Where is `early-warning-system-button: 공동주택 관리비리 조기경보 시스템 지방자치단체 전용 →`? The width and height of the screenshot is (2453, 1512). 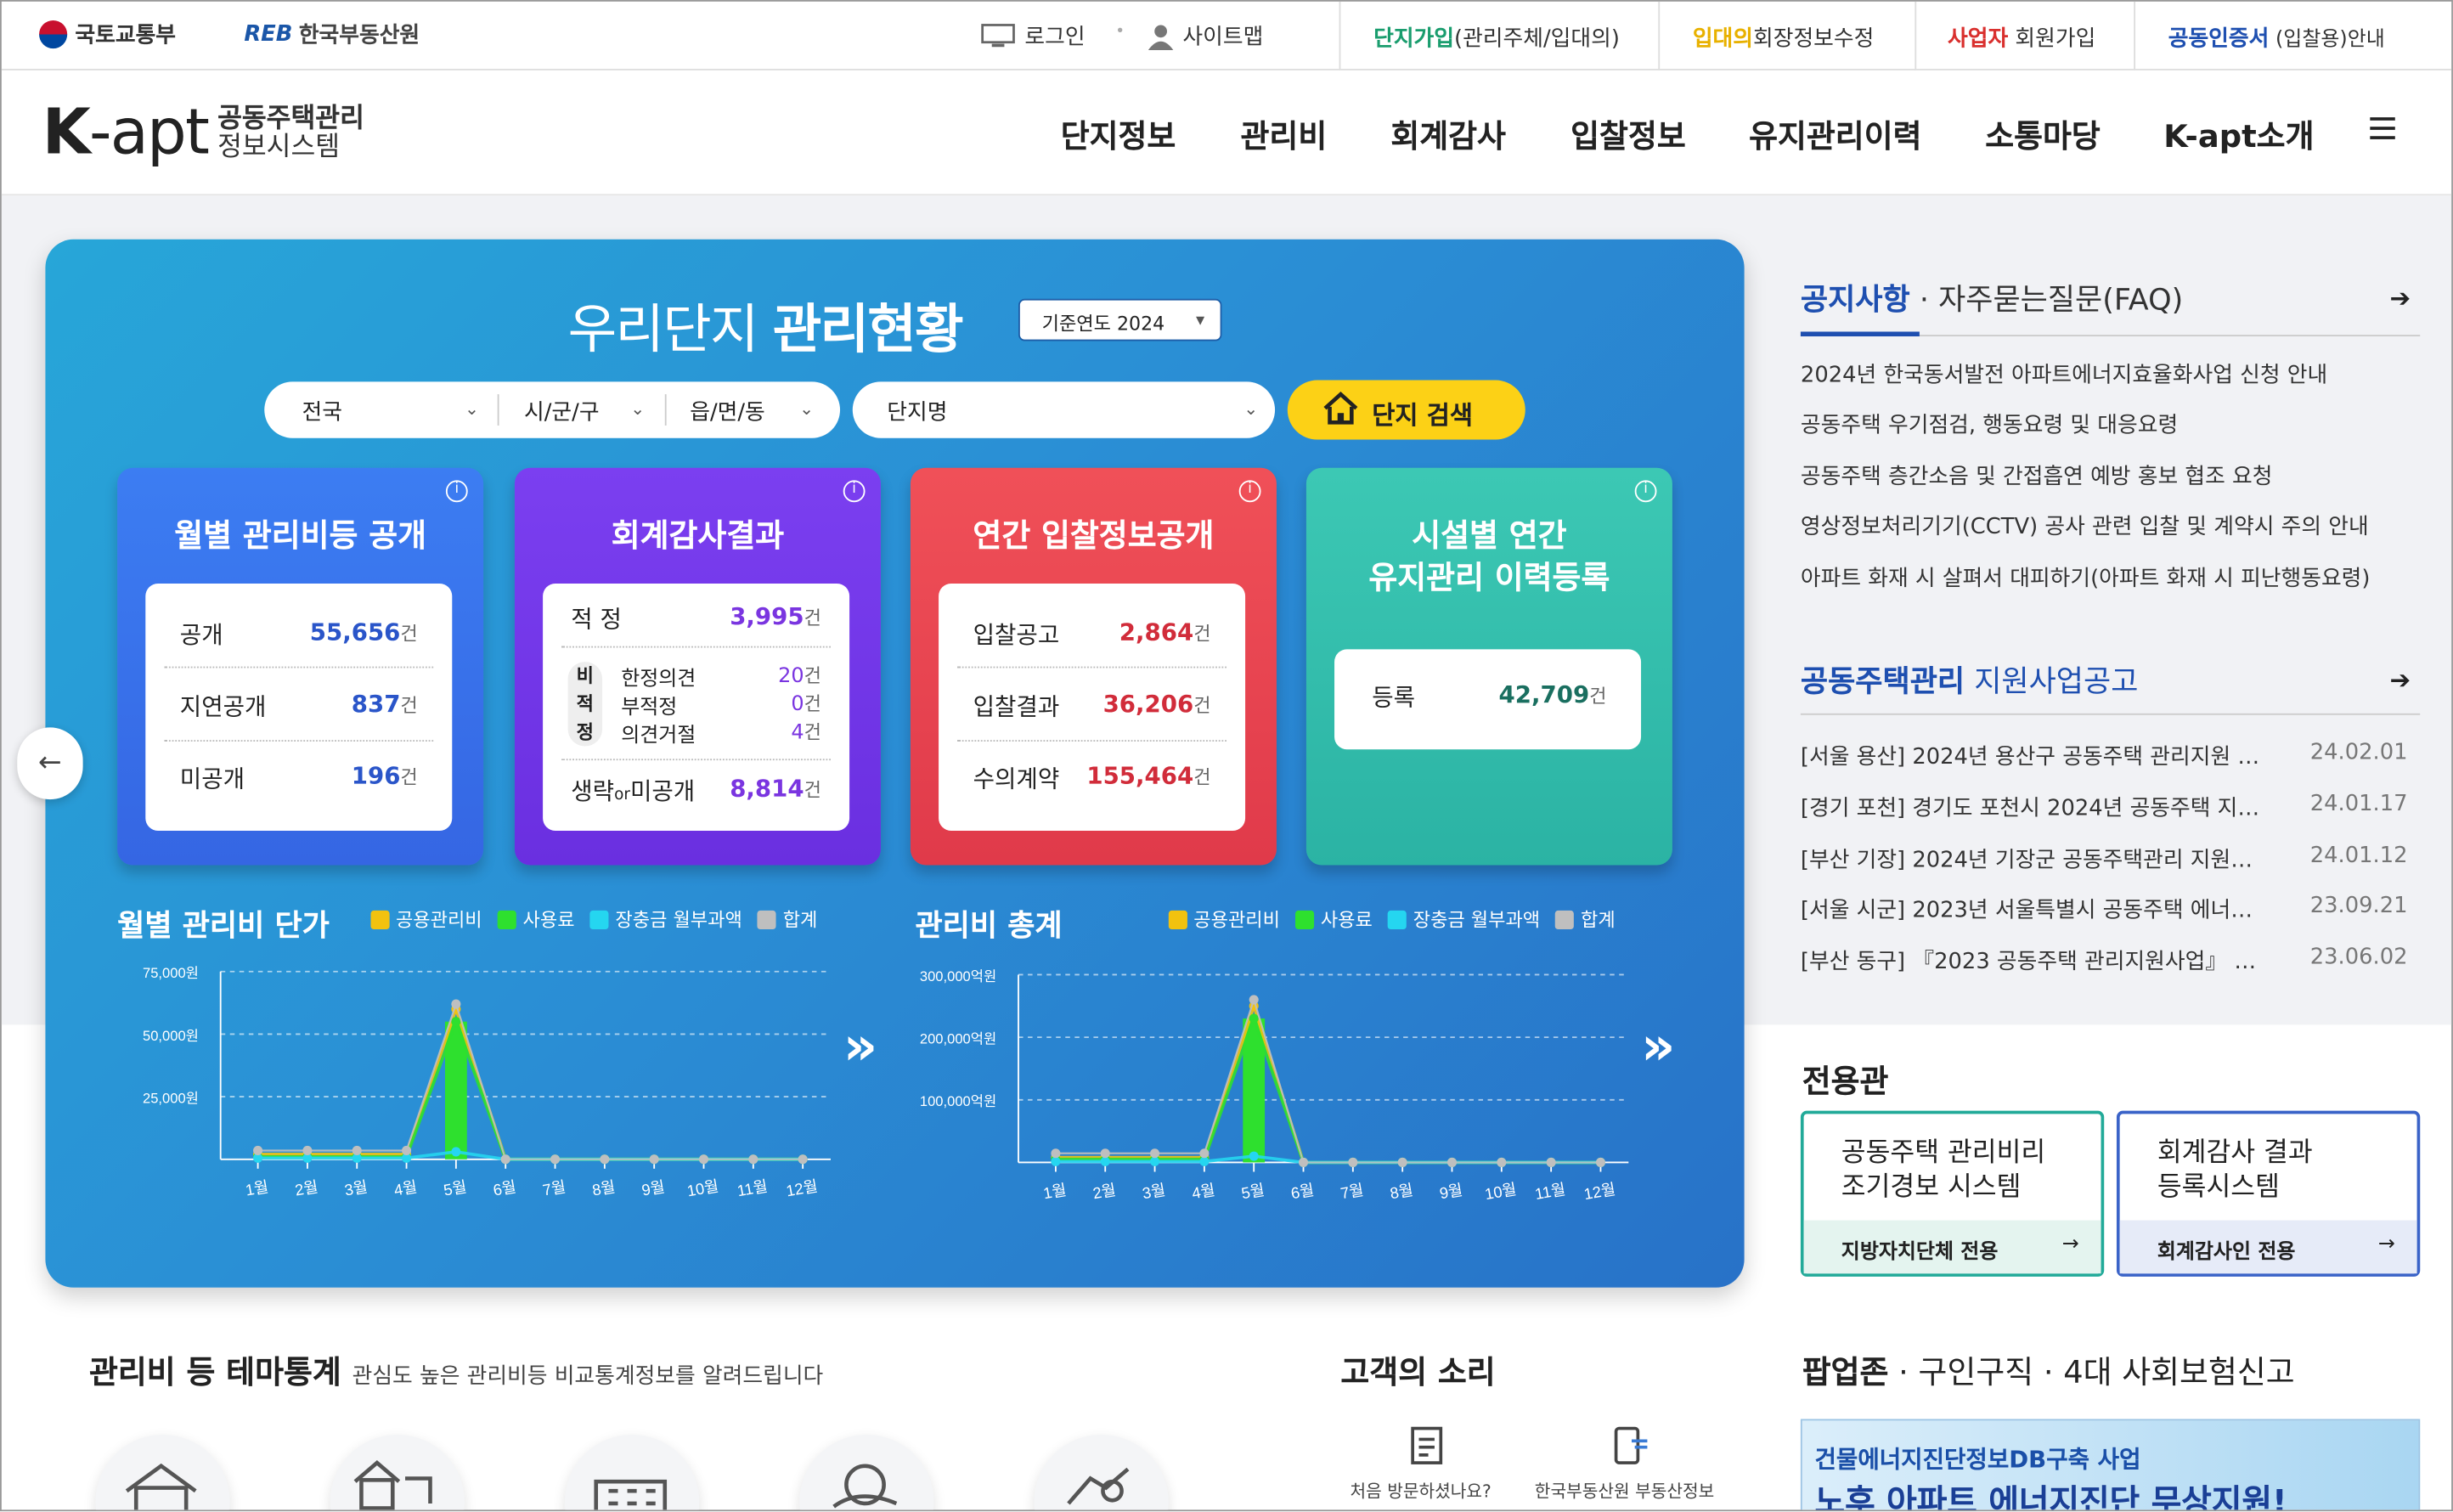
early-warning-system-button: 공동주택 관리비리 조기경보 시스템 지방자치단체 전용 → is located at coordinates (1952, 1193).